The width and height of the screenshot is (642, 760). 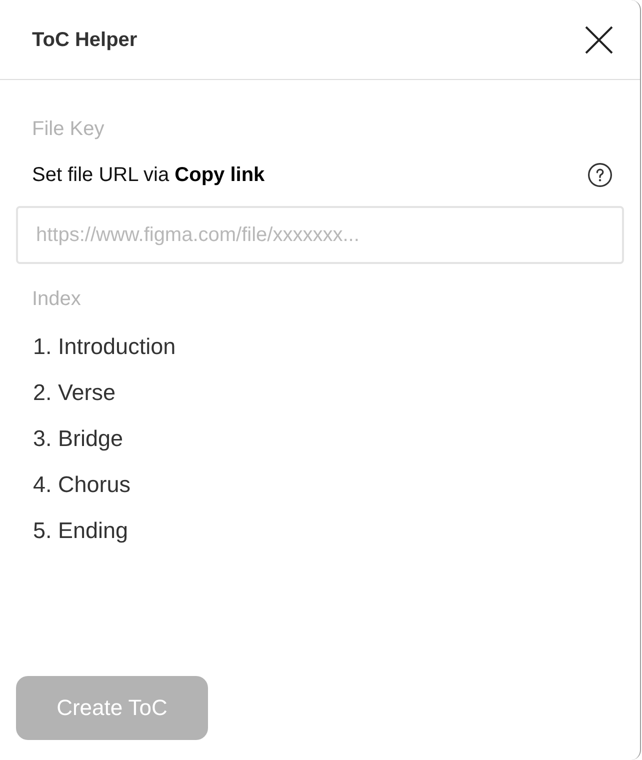 I want to click on index-item: 4. Chorus, so click(x=82, y=485).